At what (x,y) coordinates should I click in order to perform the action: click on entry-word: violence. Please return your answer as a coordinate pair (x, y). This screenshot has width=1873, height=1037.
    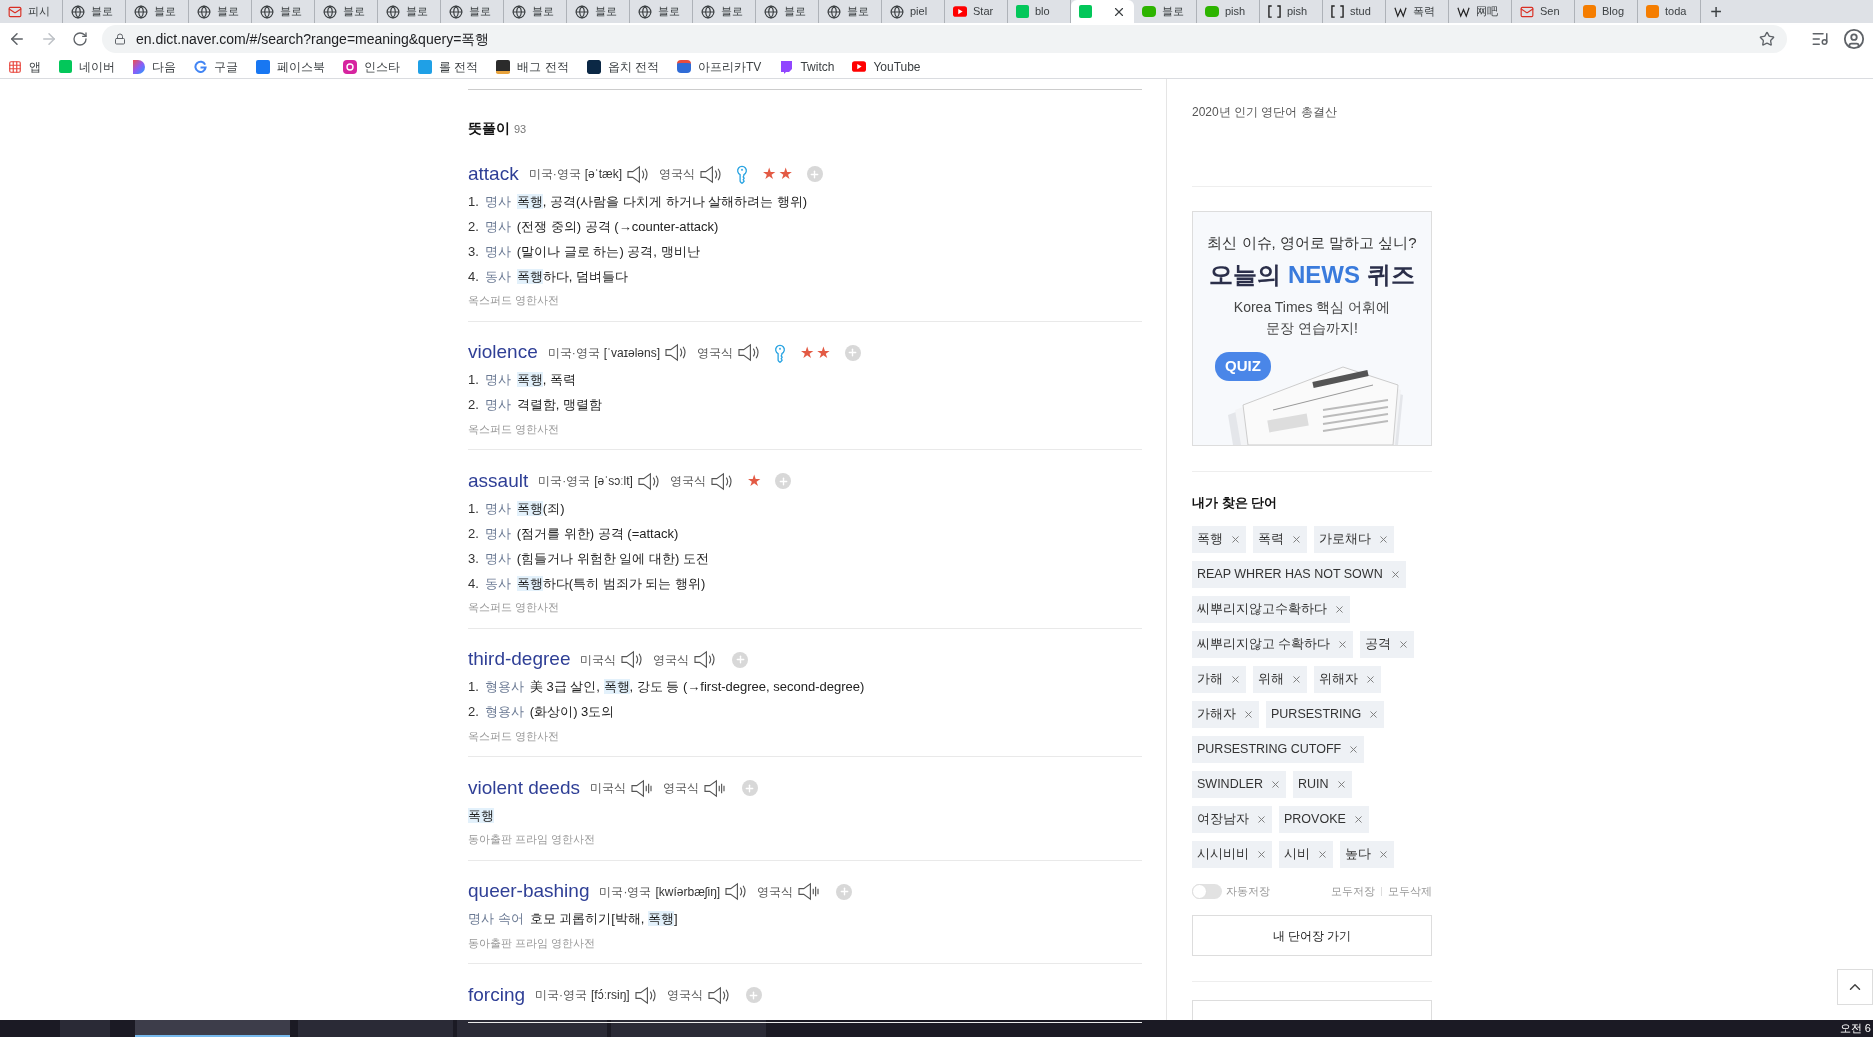
    Looking at the image, I should click on (503, 352).